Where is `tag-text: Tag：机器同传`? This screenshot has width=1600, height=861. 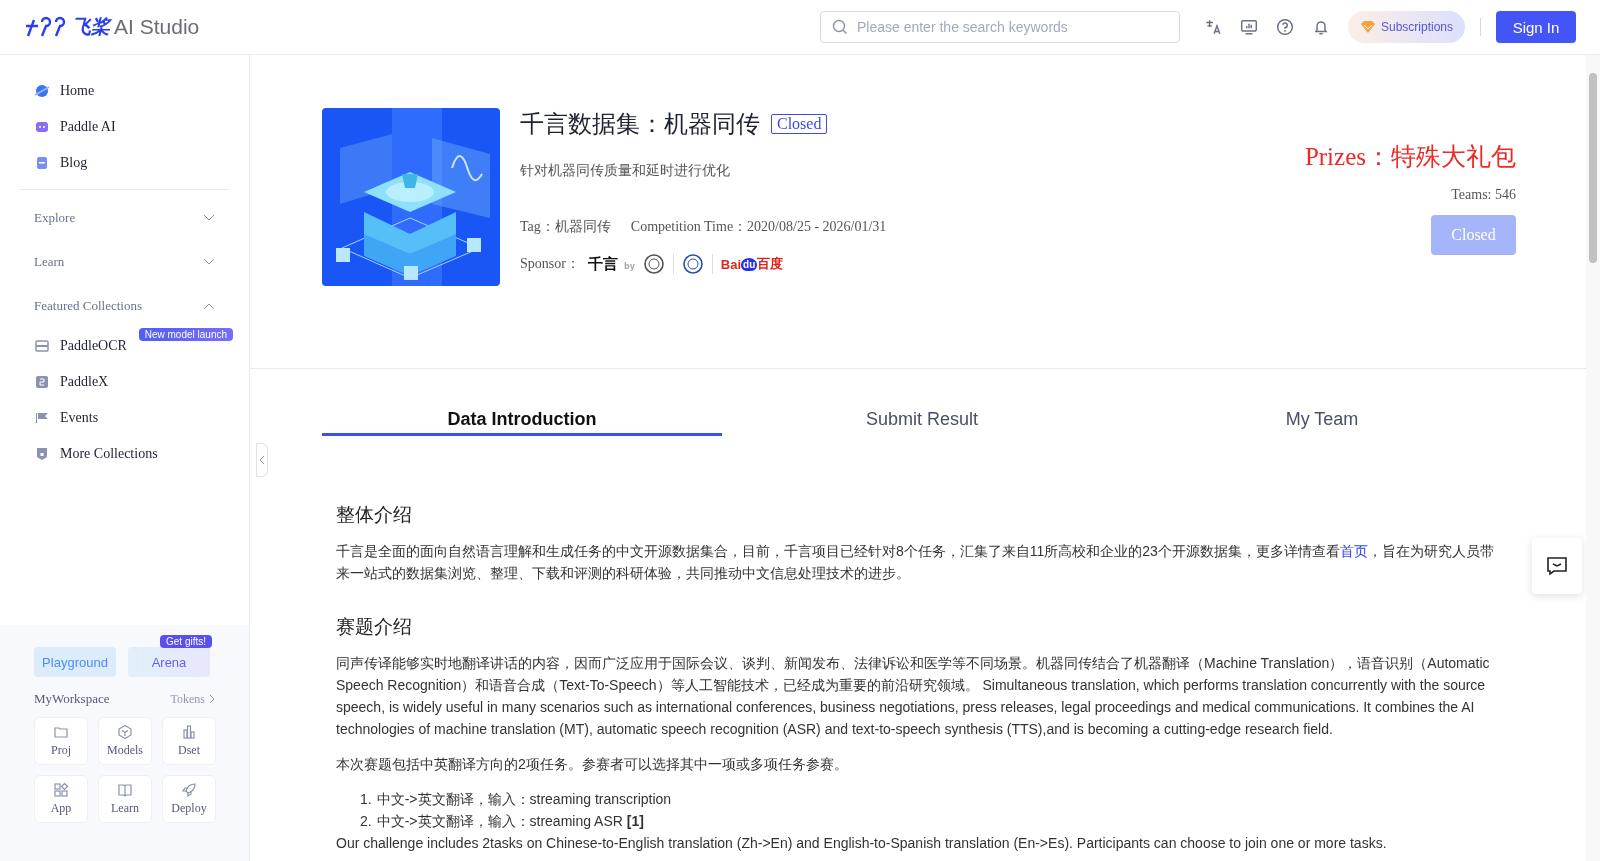 tag-text: Tag：机器同传 is located at coordinates (565, 227).